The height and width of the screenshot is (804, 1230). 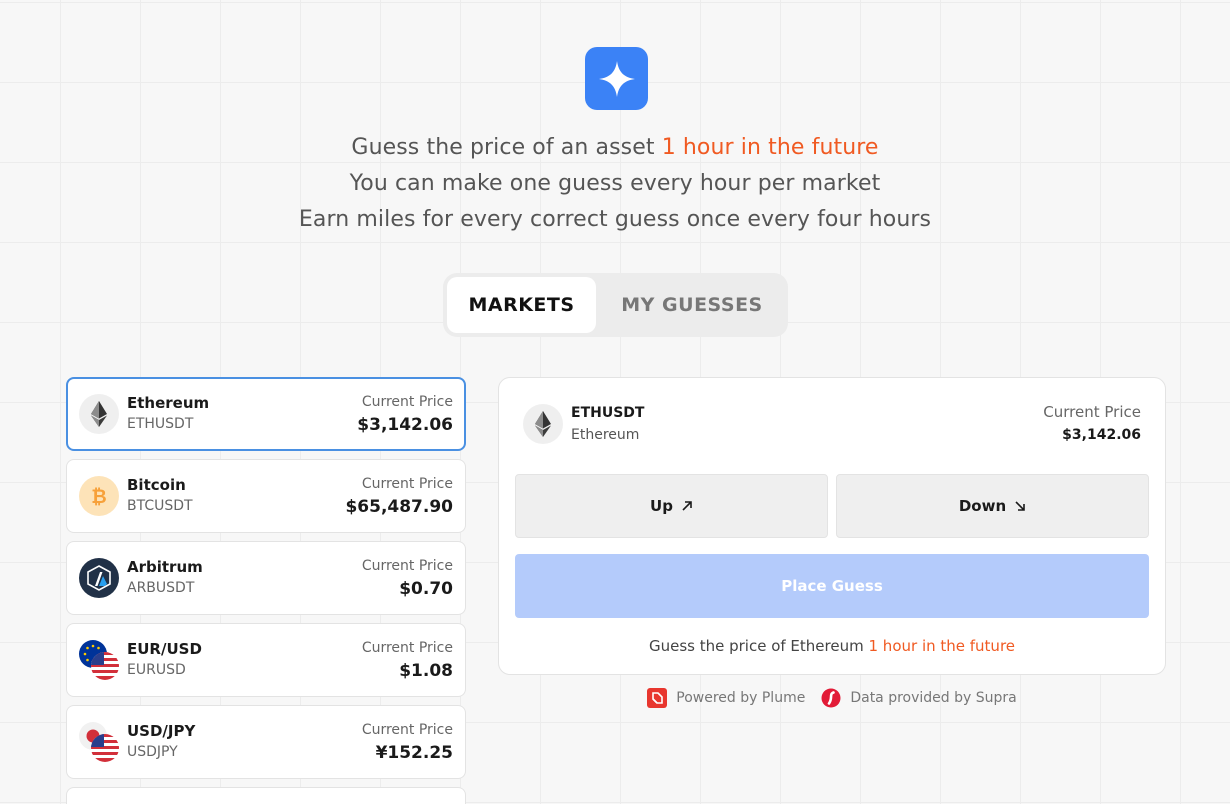 I want to click on eu-us-flags-icon, so click(x=99, y=660).